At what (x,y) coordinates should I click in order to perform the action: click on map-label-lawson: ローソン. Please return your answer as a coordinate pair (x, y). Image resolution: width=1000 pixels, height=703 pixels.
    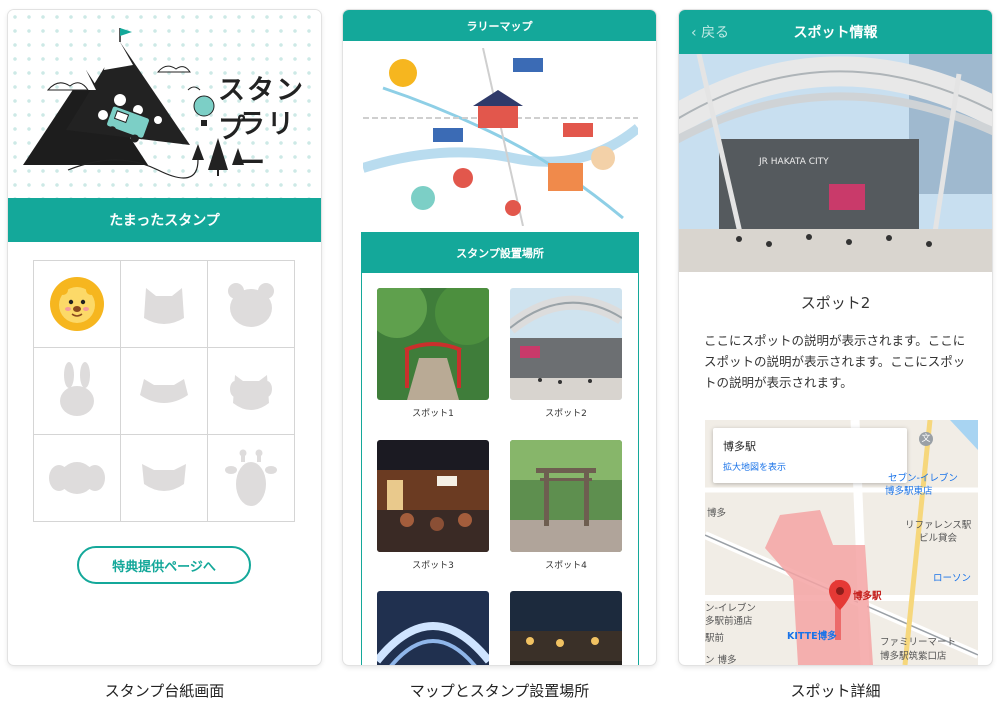
    Looking at the image, I should click on (952, 578).